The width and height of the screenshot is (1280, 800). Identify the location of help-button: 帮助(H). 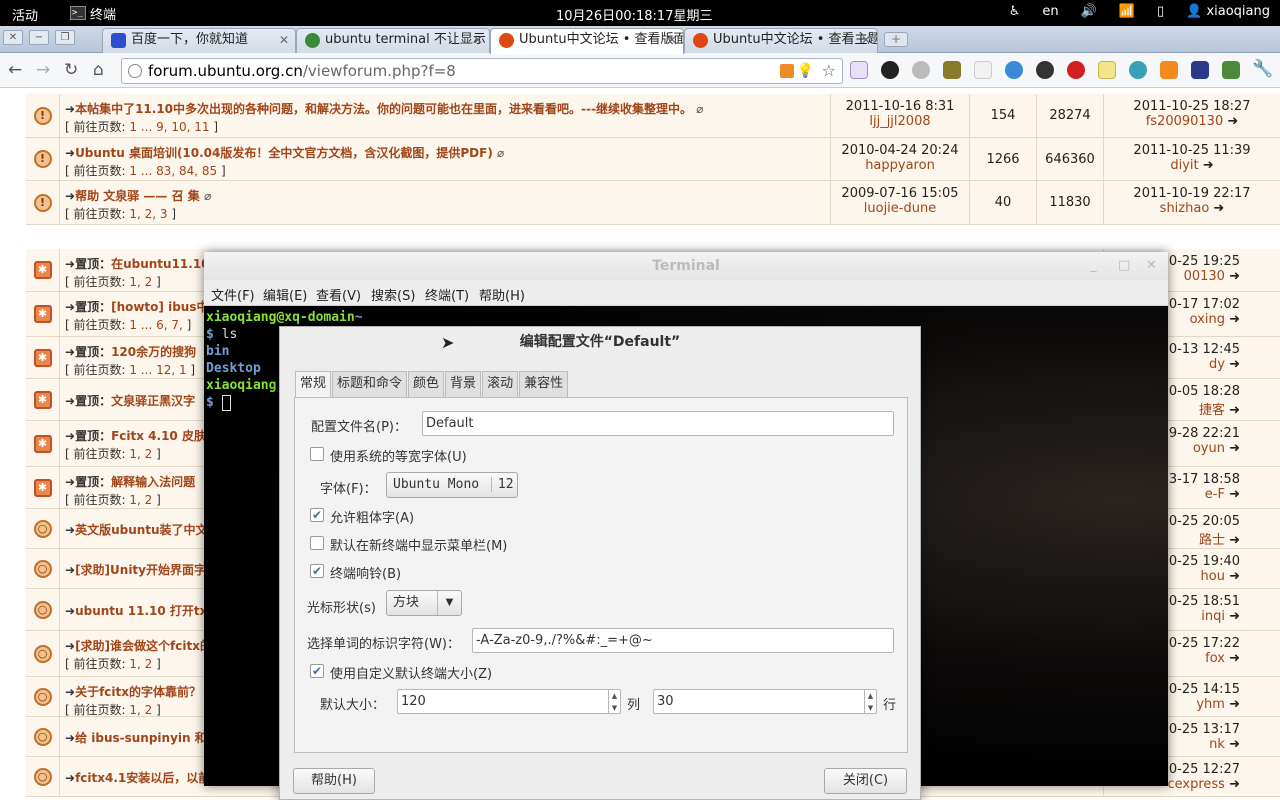
(334, 781).